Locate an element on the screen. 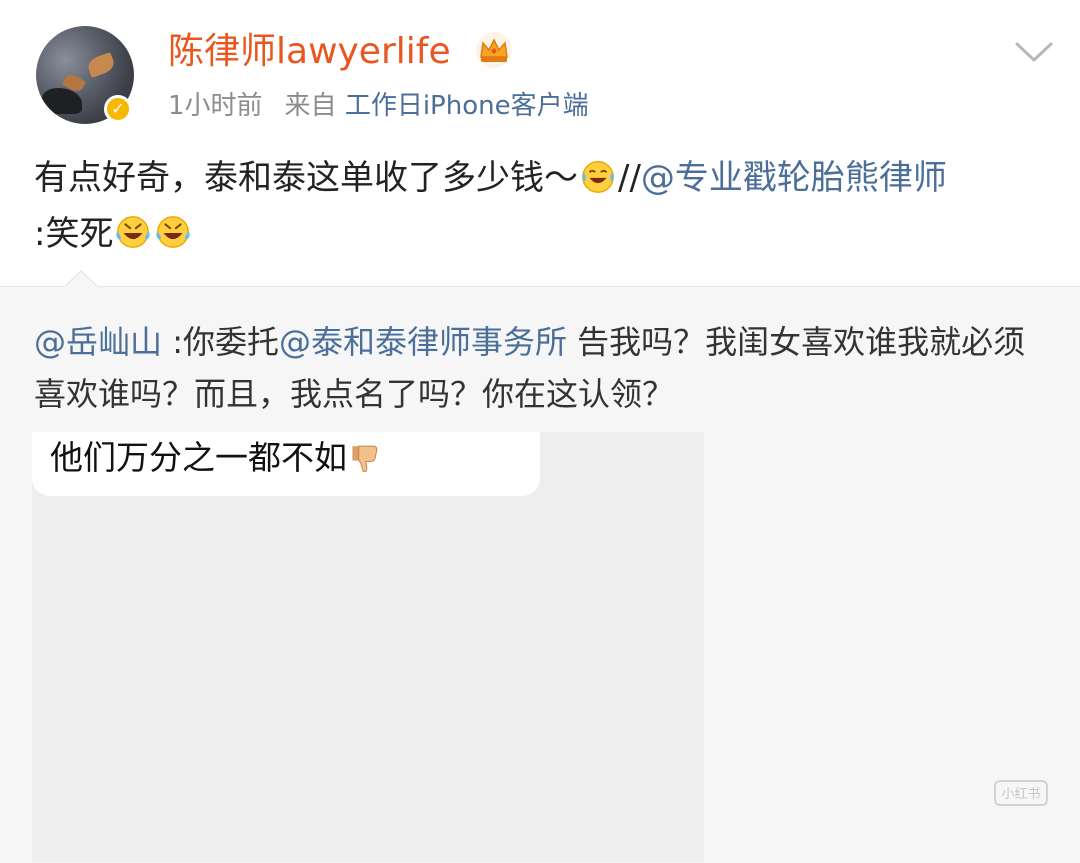  post-time: 1小时前 is located at coordinates (215, 106).